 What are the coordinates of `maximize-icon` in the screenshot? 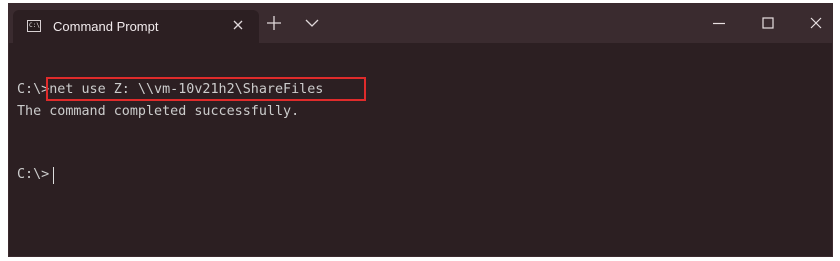 It's located at (768, 23).